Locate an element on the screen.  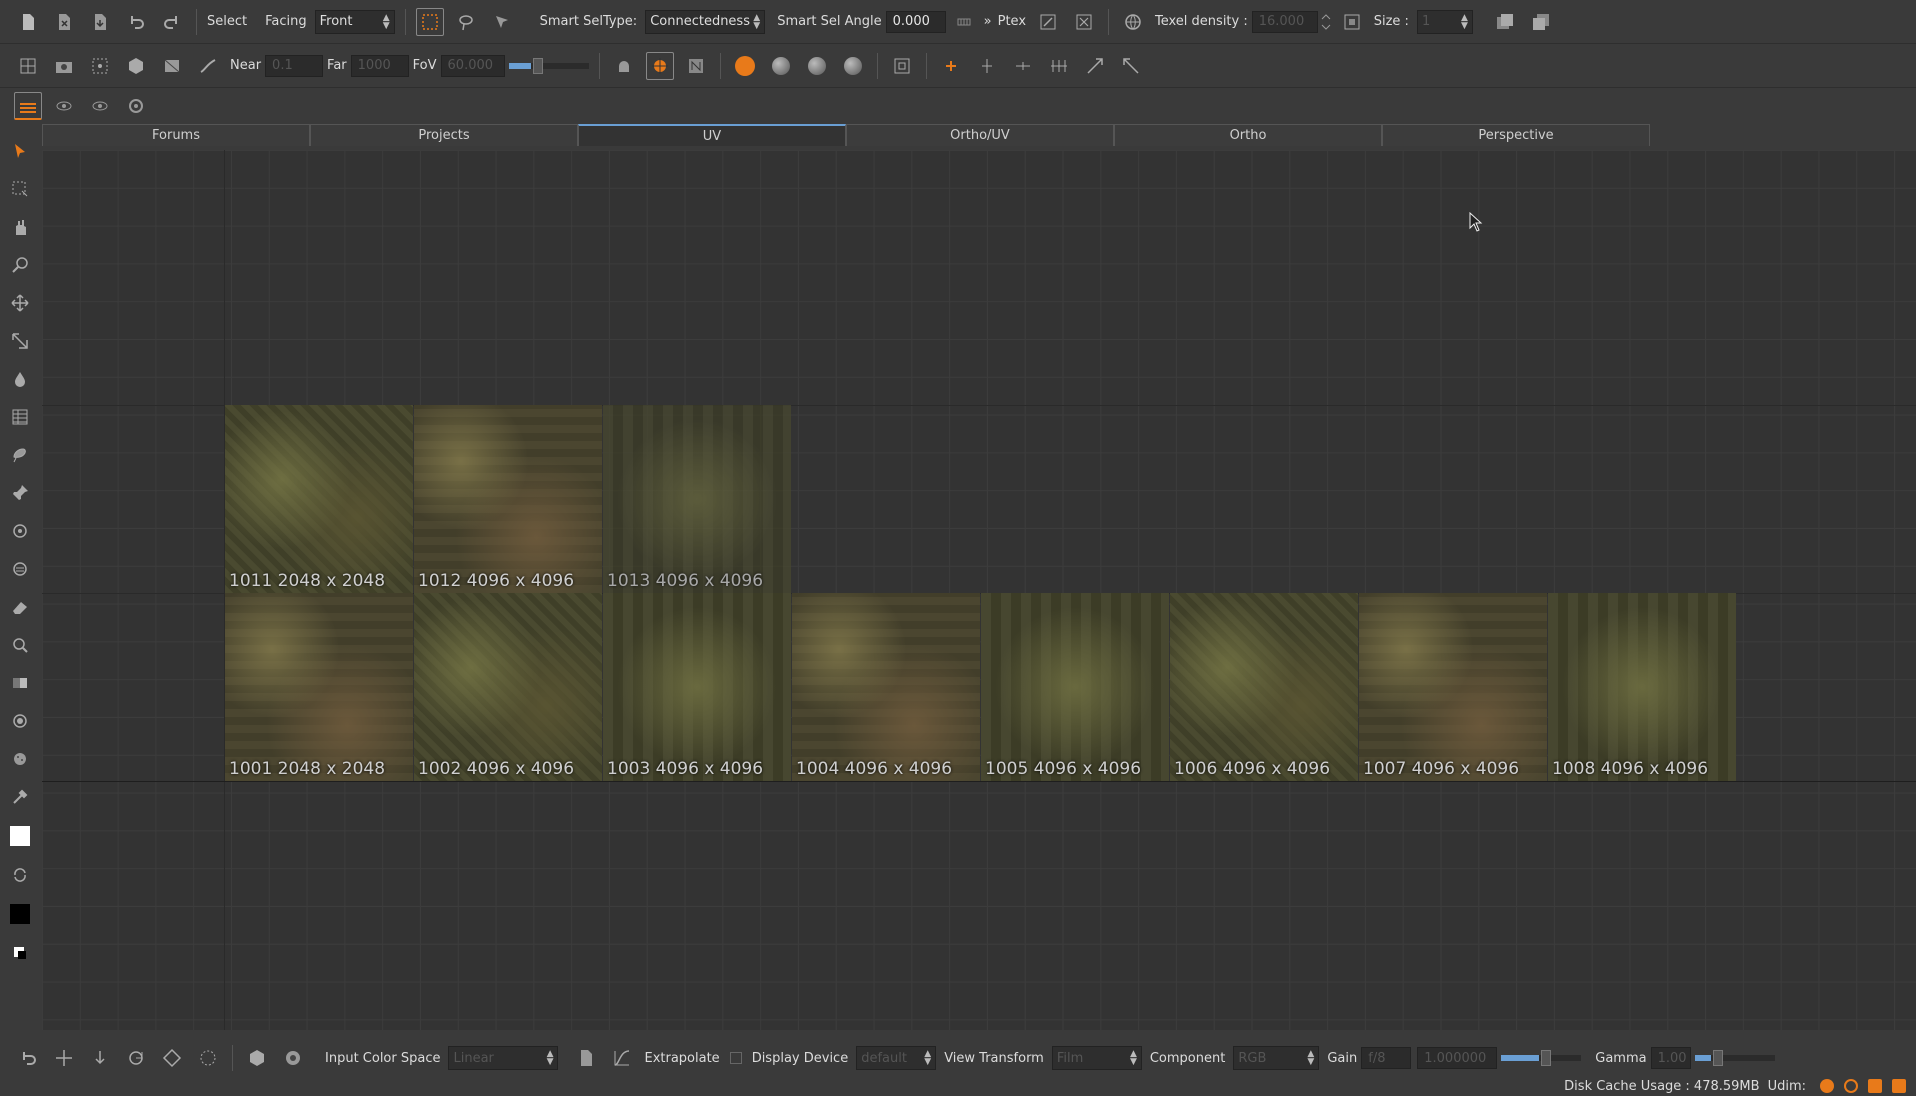
gain-fstop-input: f/8 is located at coordinates (1386, 1058).